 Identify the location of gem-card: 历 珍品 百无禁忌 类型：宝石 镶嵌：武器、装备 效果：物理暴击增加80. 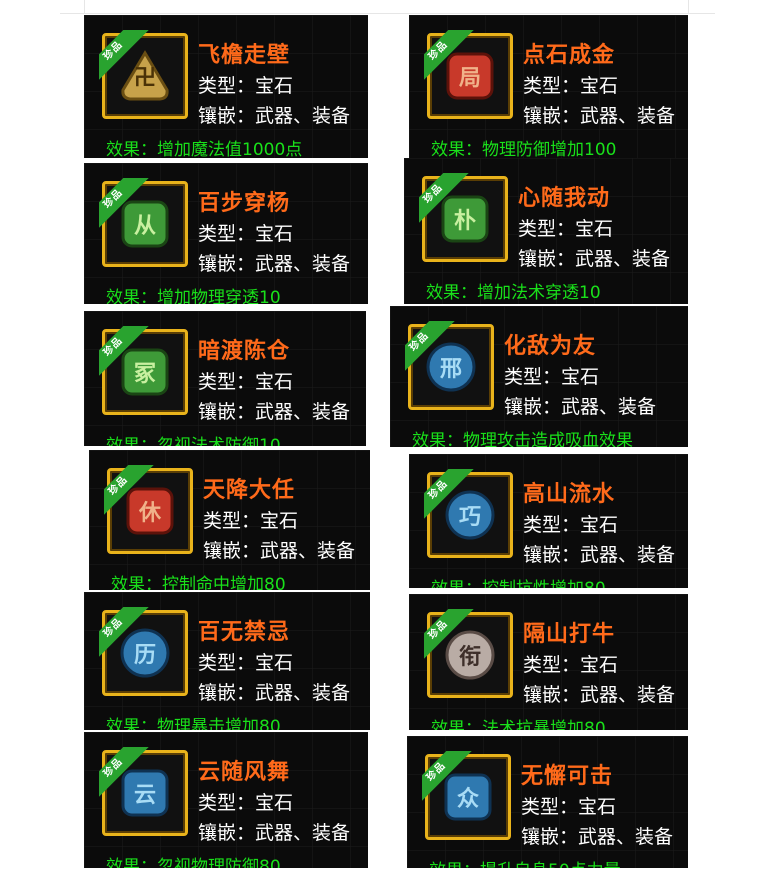
(227, 661).